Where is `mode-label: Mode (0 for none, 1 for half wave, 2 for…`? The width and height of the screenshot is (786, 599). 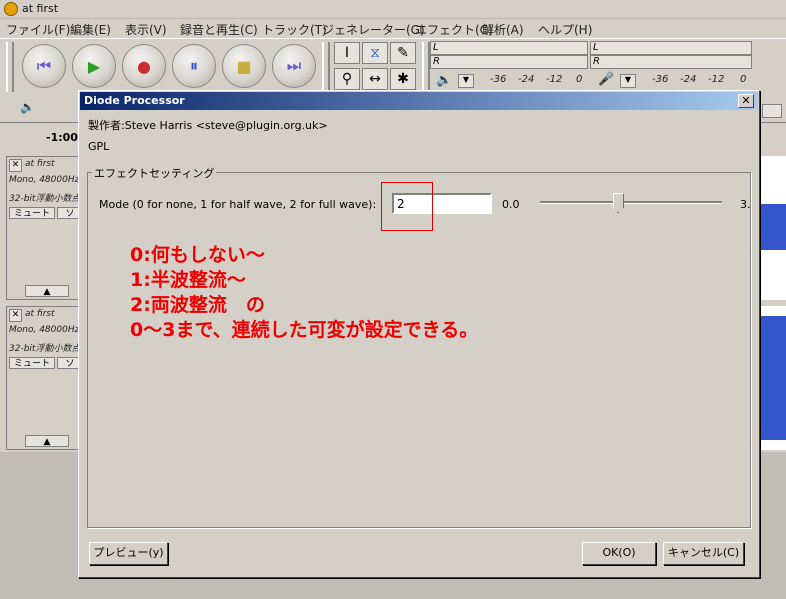
mode-label: Mode (0 for none, 1 for half wave, 2 for… is located at coordinates (238, 204).